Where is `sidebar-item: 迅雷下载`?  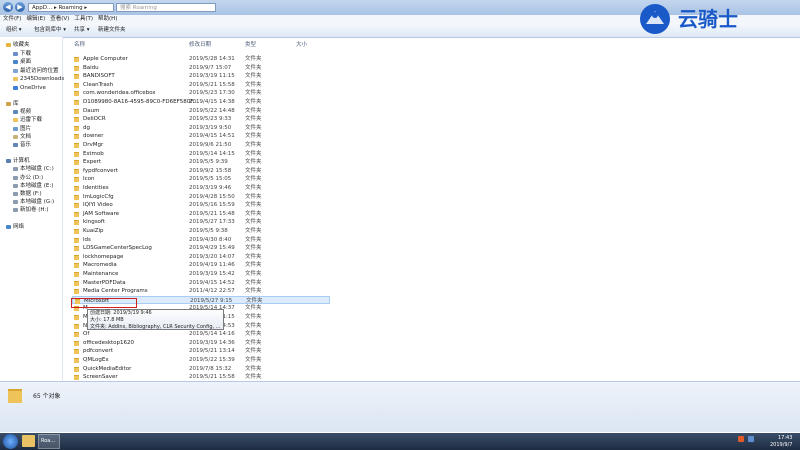
sidebar-item: 迅雷下载 is located at coordinates (27, 120).